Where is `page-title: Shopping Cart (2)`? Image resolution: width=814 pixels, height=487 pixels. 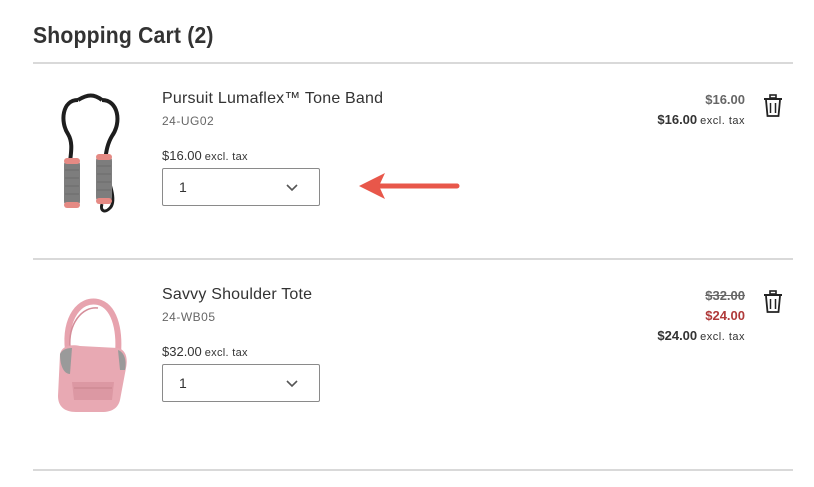
page-title: Shopping Cart (2) is located at coordinates (123, 35).